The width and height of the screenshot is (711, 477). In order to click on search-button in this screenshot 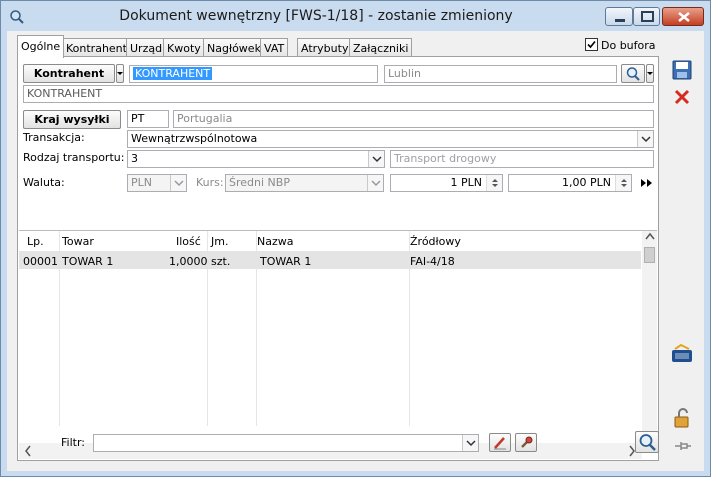, I will do `click(647, 442)`.